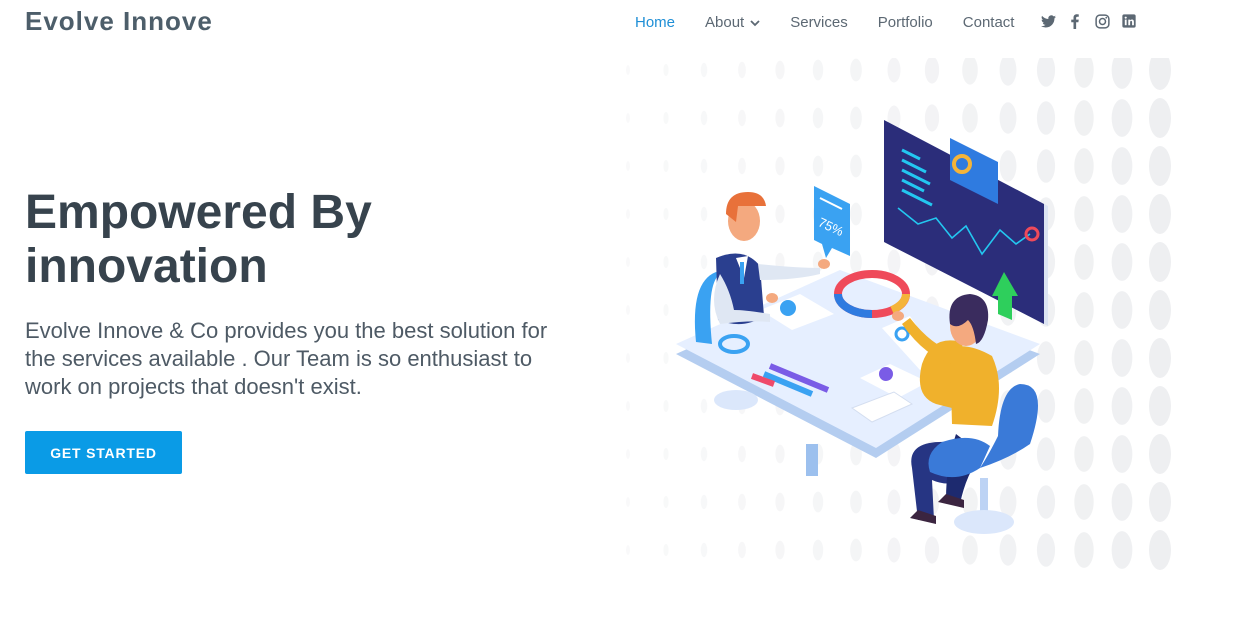  I want to click on hero-title: Empowered By innovation, so click(198, 239).